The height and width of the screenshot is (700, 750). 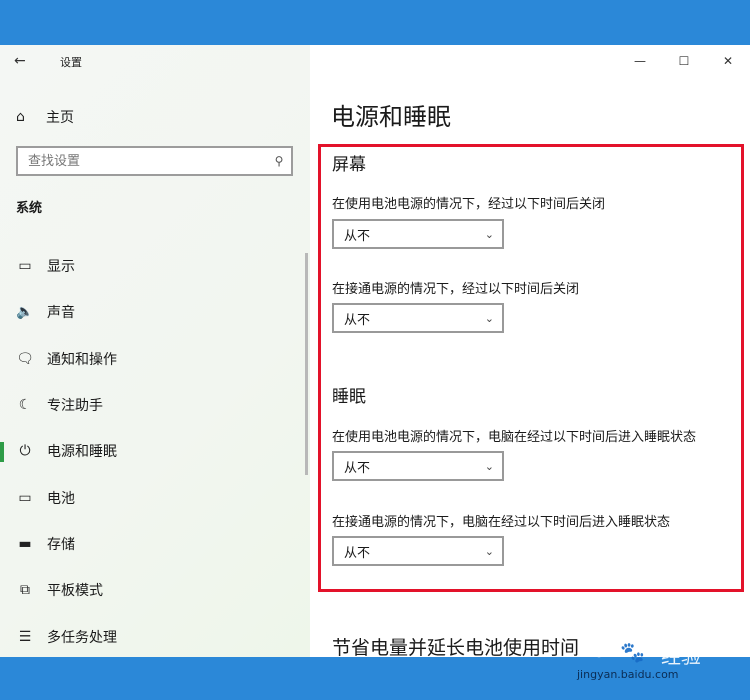 I want to click on app-title: 设置, so click(x=71, y=62).